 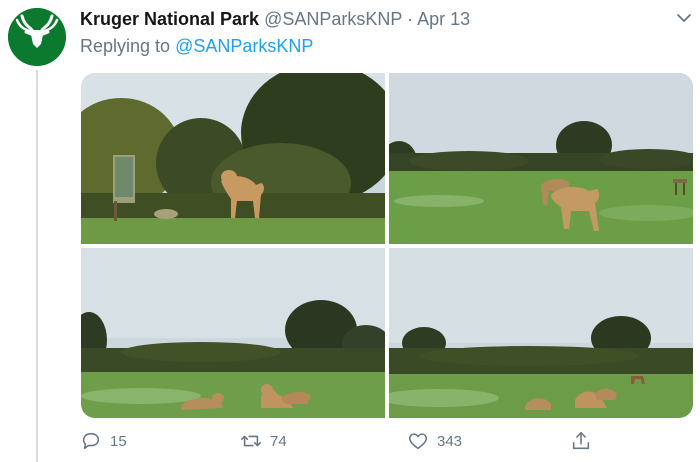 What do you see at coordinates (125, 46) in the screenshot?
I see `replying-label: Replying to` at bounding box center [125, 46].